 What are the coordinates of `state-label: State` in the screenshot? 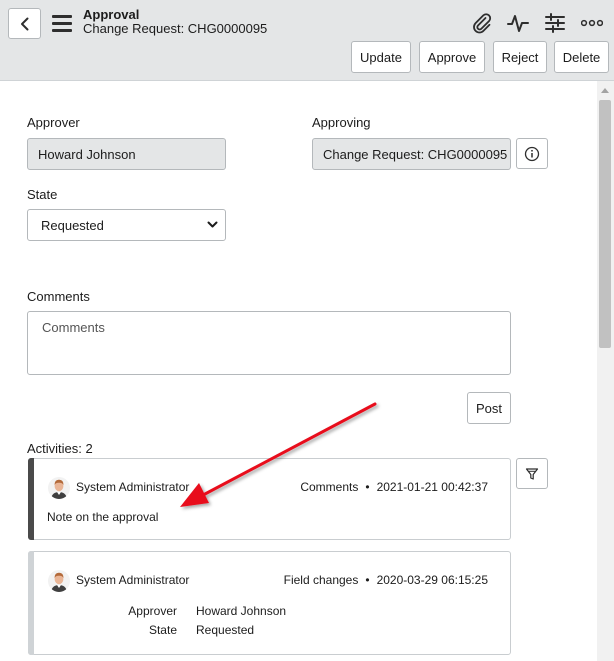 It's located at (42, 194).